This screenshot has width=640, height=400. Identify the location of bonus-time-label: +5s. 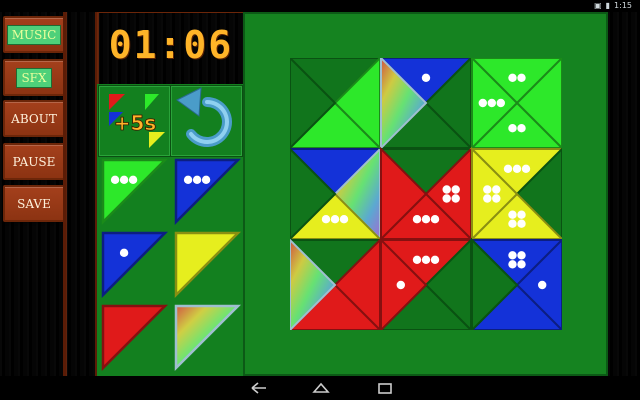
(135, 123).